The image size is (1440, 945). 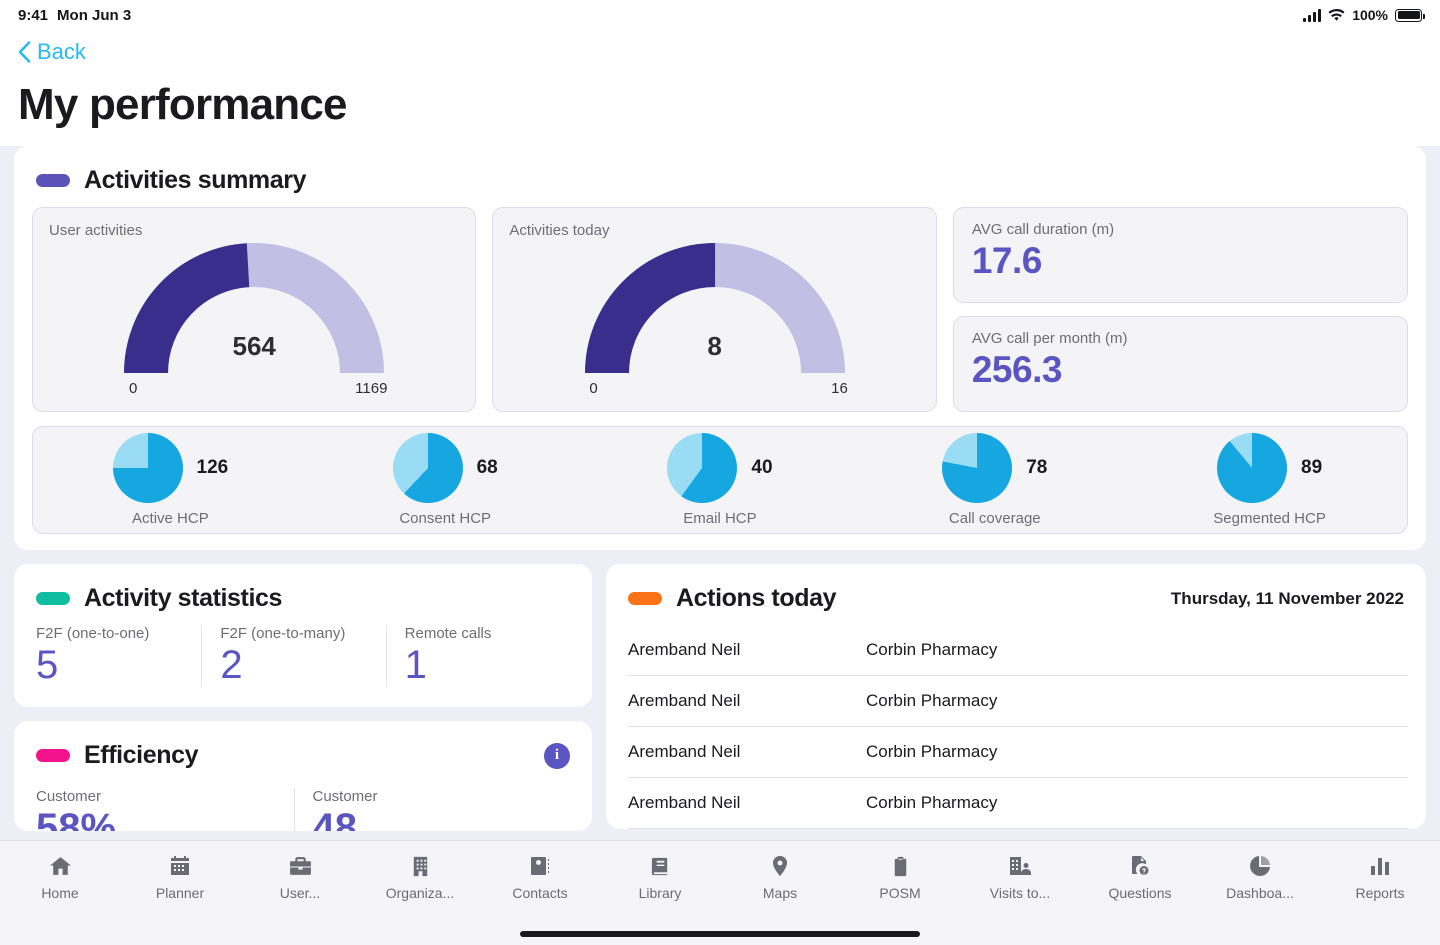 What do you see at coordinates (420, 866) in the screenshot?
I see `building-icon` at bounding box center [420, 866].